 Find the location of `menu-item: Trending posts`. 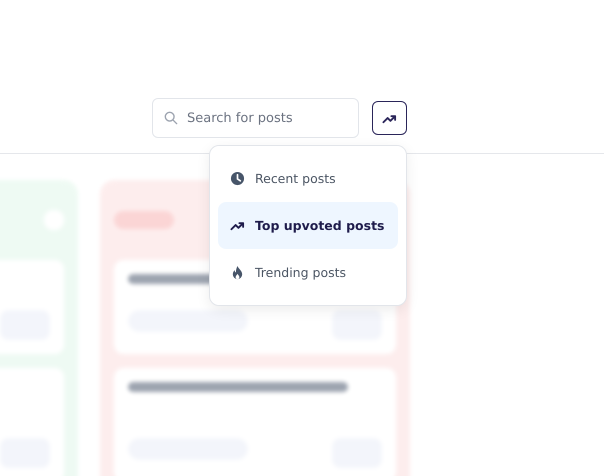

menu-item: Trending posts is located at coordinates (308, 272).